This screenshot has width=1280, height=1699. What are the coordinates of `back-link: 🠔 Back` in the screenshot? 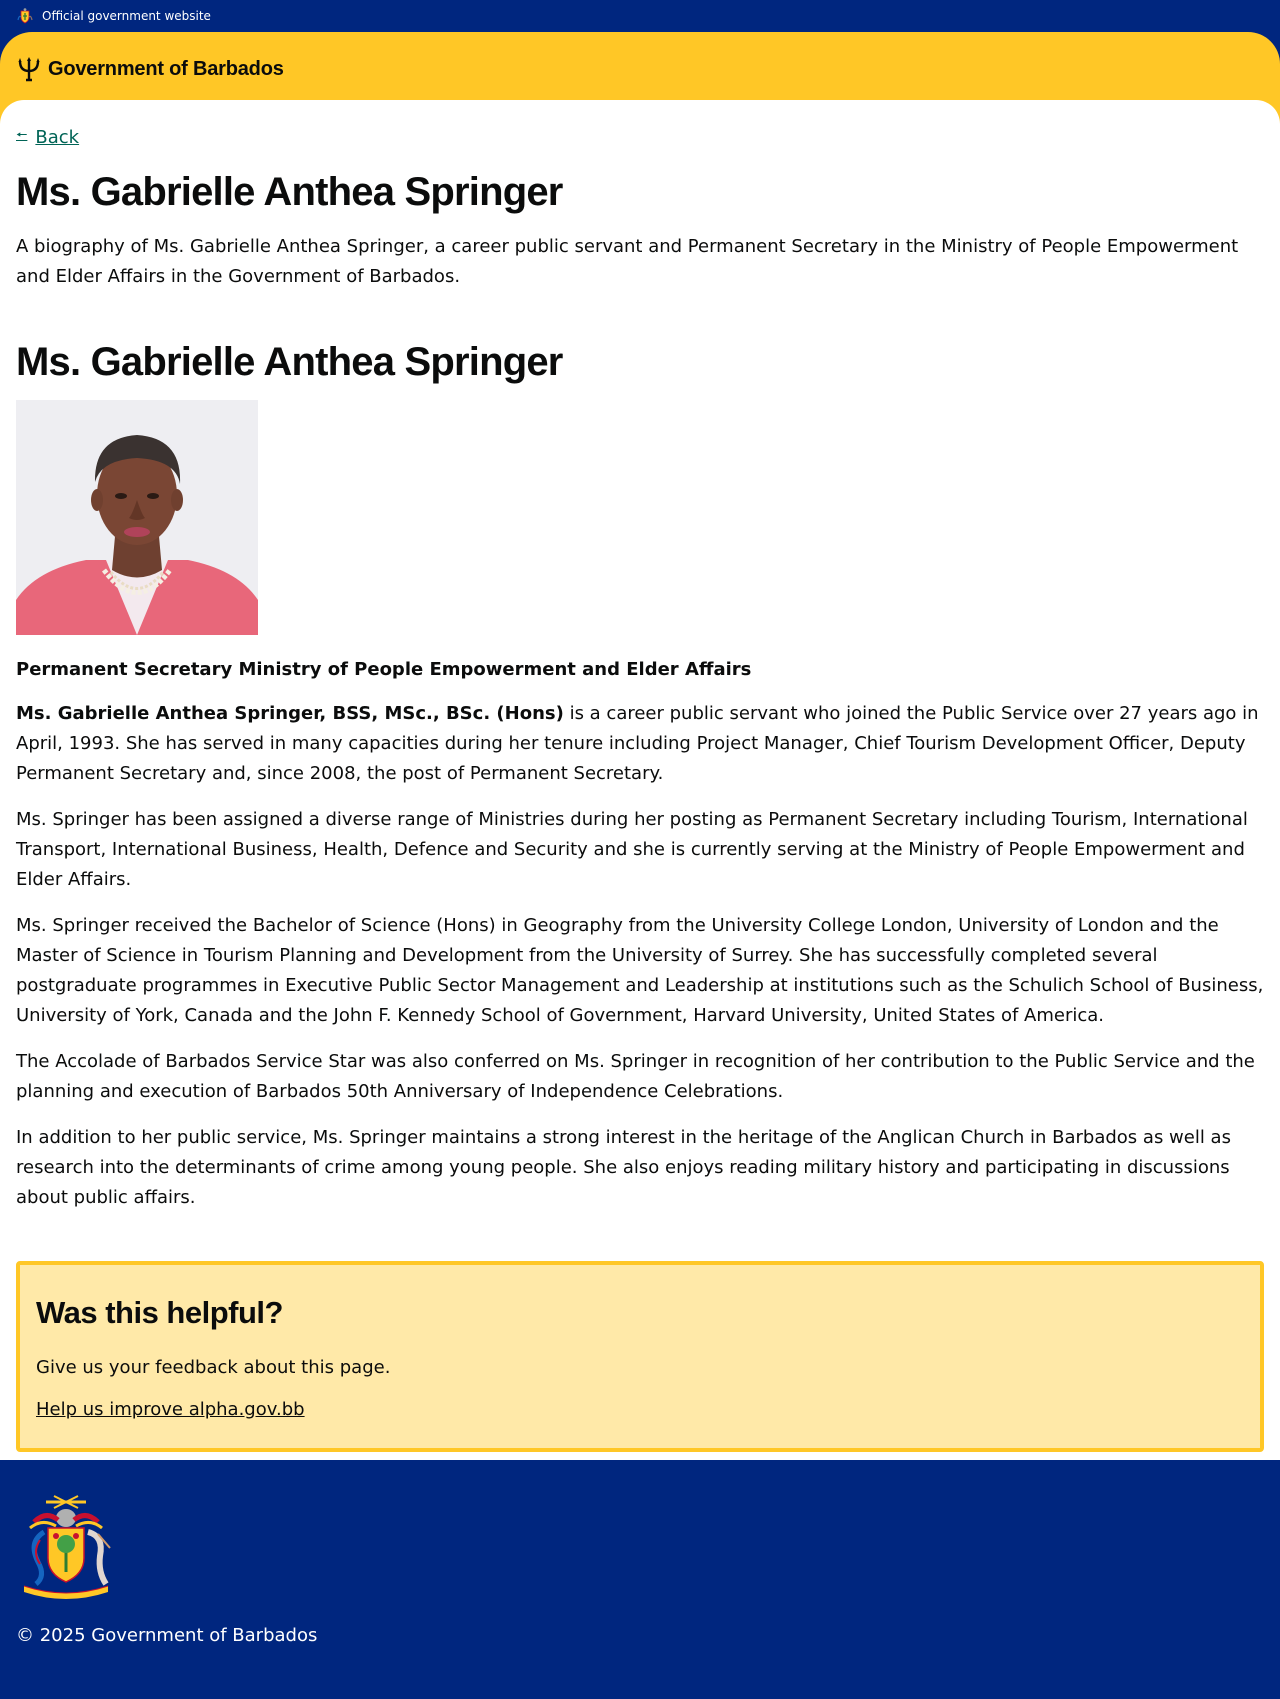 It's located at (47, 137).